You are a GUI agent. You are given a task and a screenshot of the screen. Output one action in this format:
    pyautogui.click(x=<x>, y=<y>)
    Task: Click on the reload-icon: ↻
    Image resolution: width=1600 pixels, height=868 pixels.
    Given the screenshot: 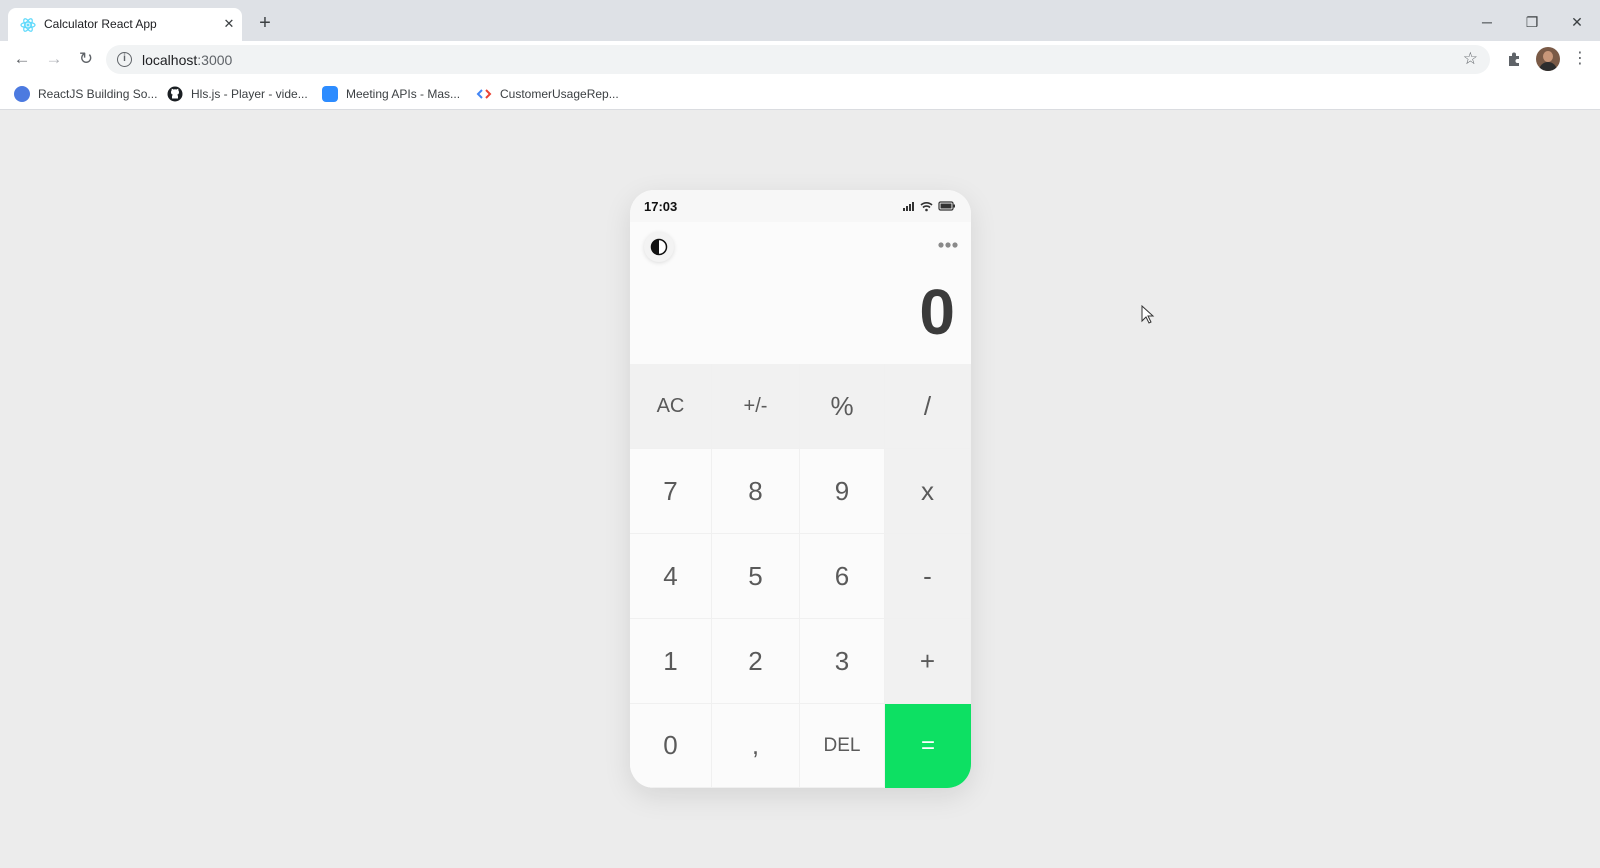 What is the action you would take?
    pyautogui.click(x=86, y=59)
    